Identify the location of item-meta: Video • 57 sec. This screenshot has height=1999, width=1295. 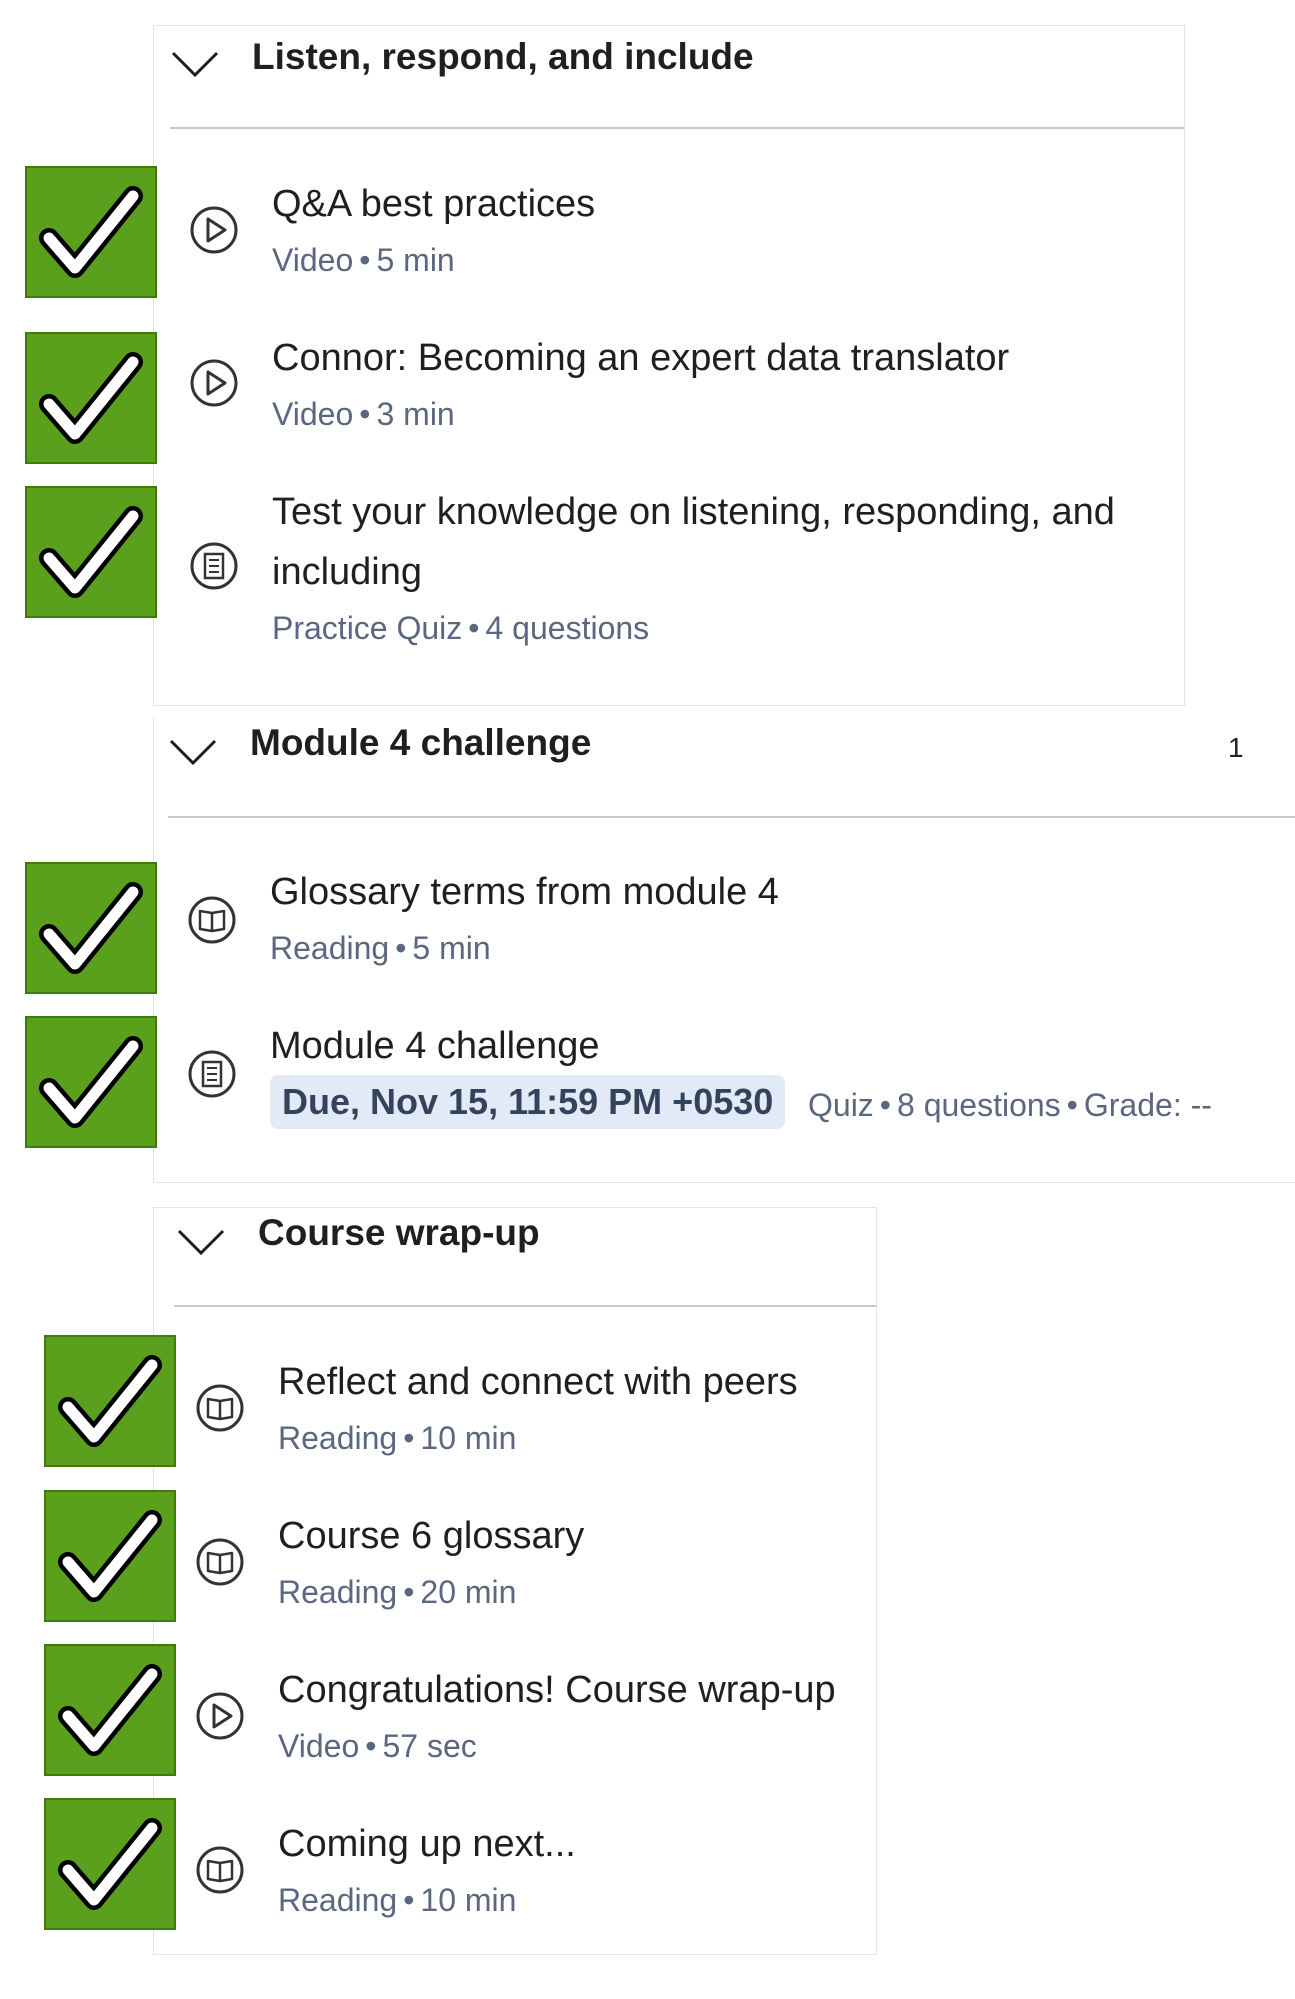
(377, 1746).